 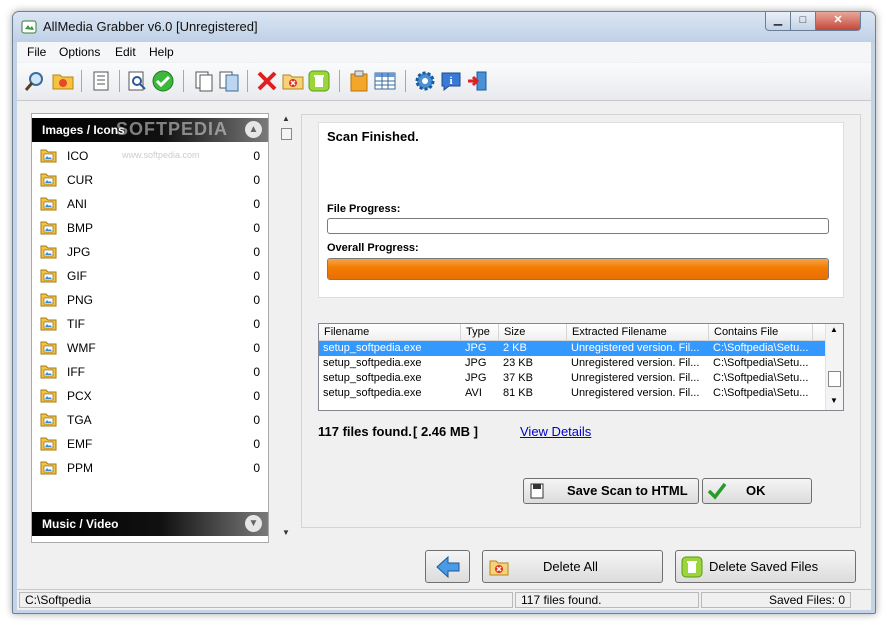 What do you see at coordinates (35, 81) in the screenshot?
I see `search-icon` at bounding box center [35, 81].